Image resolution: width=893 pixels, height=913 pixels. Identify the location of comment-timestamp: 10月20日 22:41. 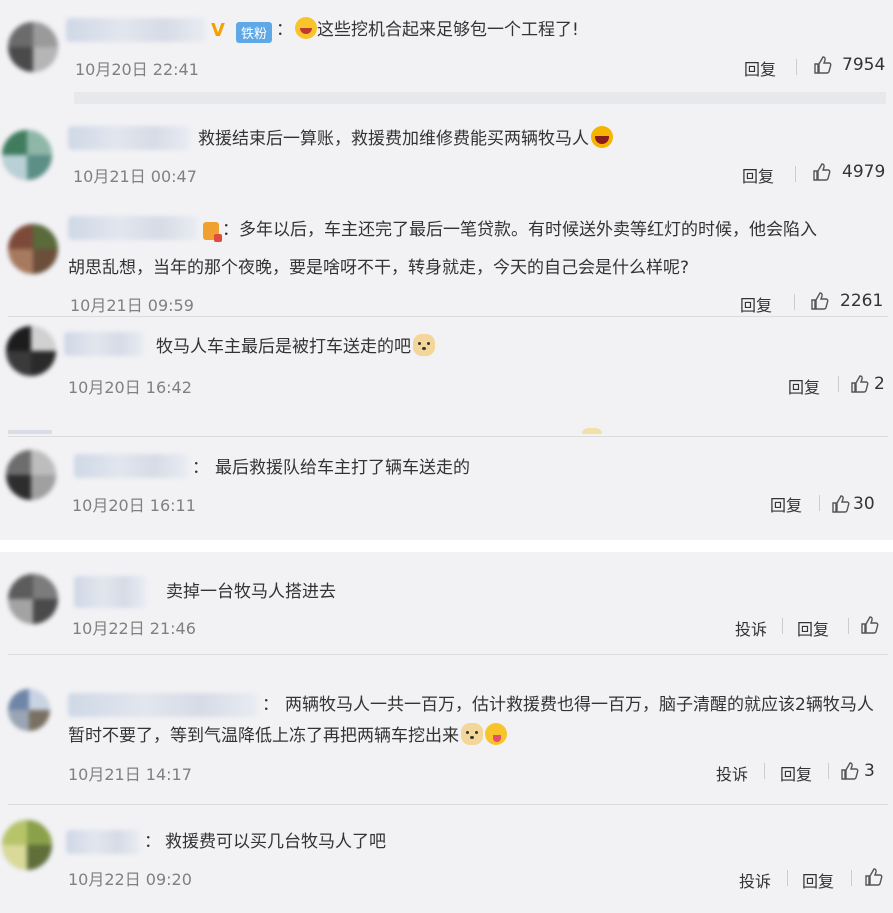
(137, 69).